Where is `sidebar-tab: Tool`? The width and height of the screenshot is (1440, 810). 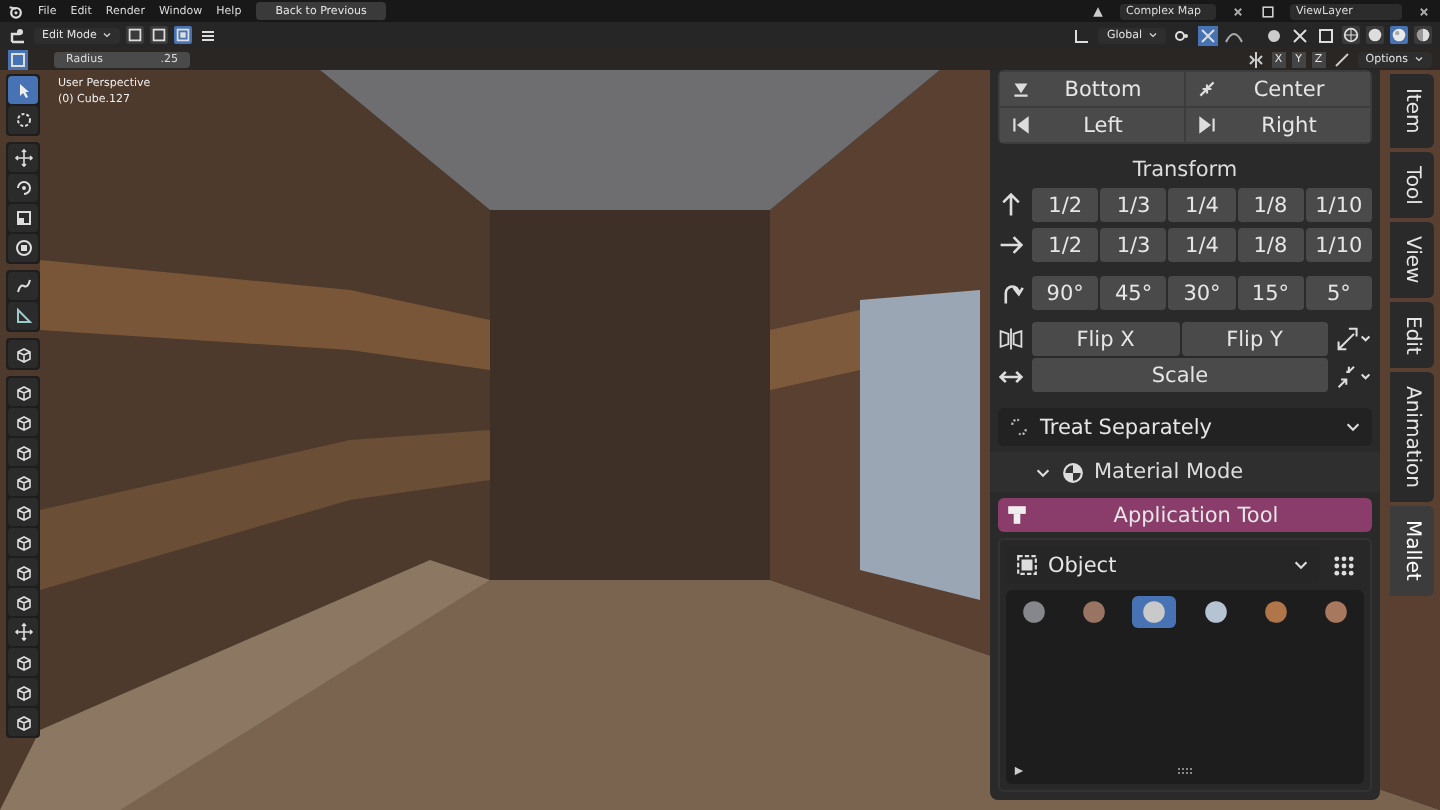
sidebar-tab: Tool is located at coordinates (1412, 185).